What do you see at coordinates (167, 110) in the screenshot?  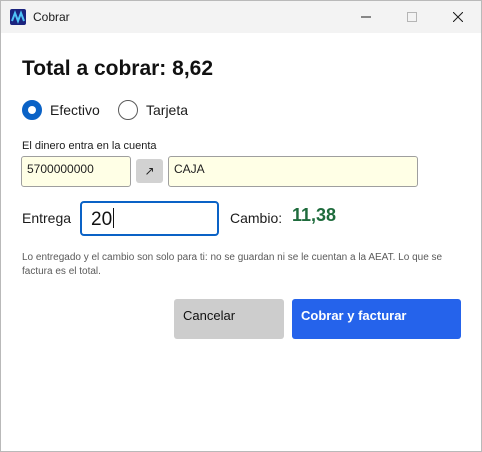 I see `radio-tarjeta-label: Tarjeta` at bounding box center [167, 110].